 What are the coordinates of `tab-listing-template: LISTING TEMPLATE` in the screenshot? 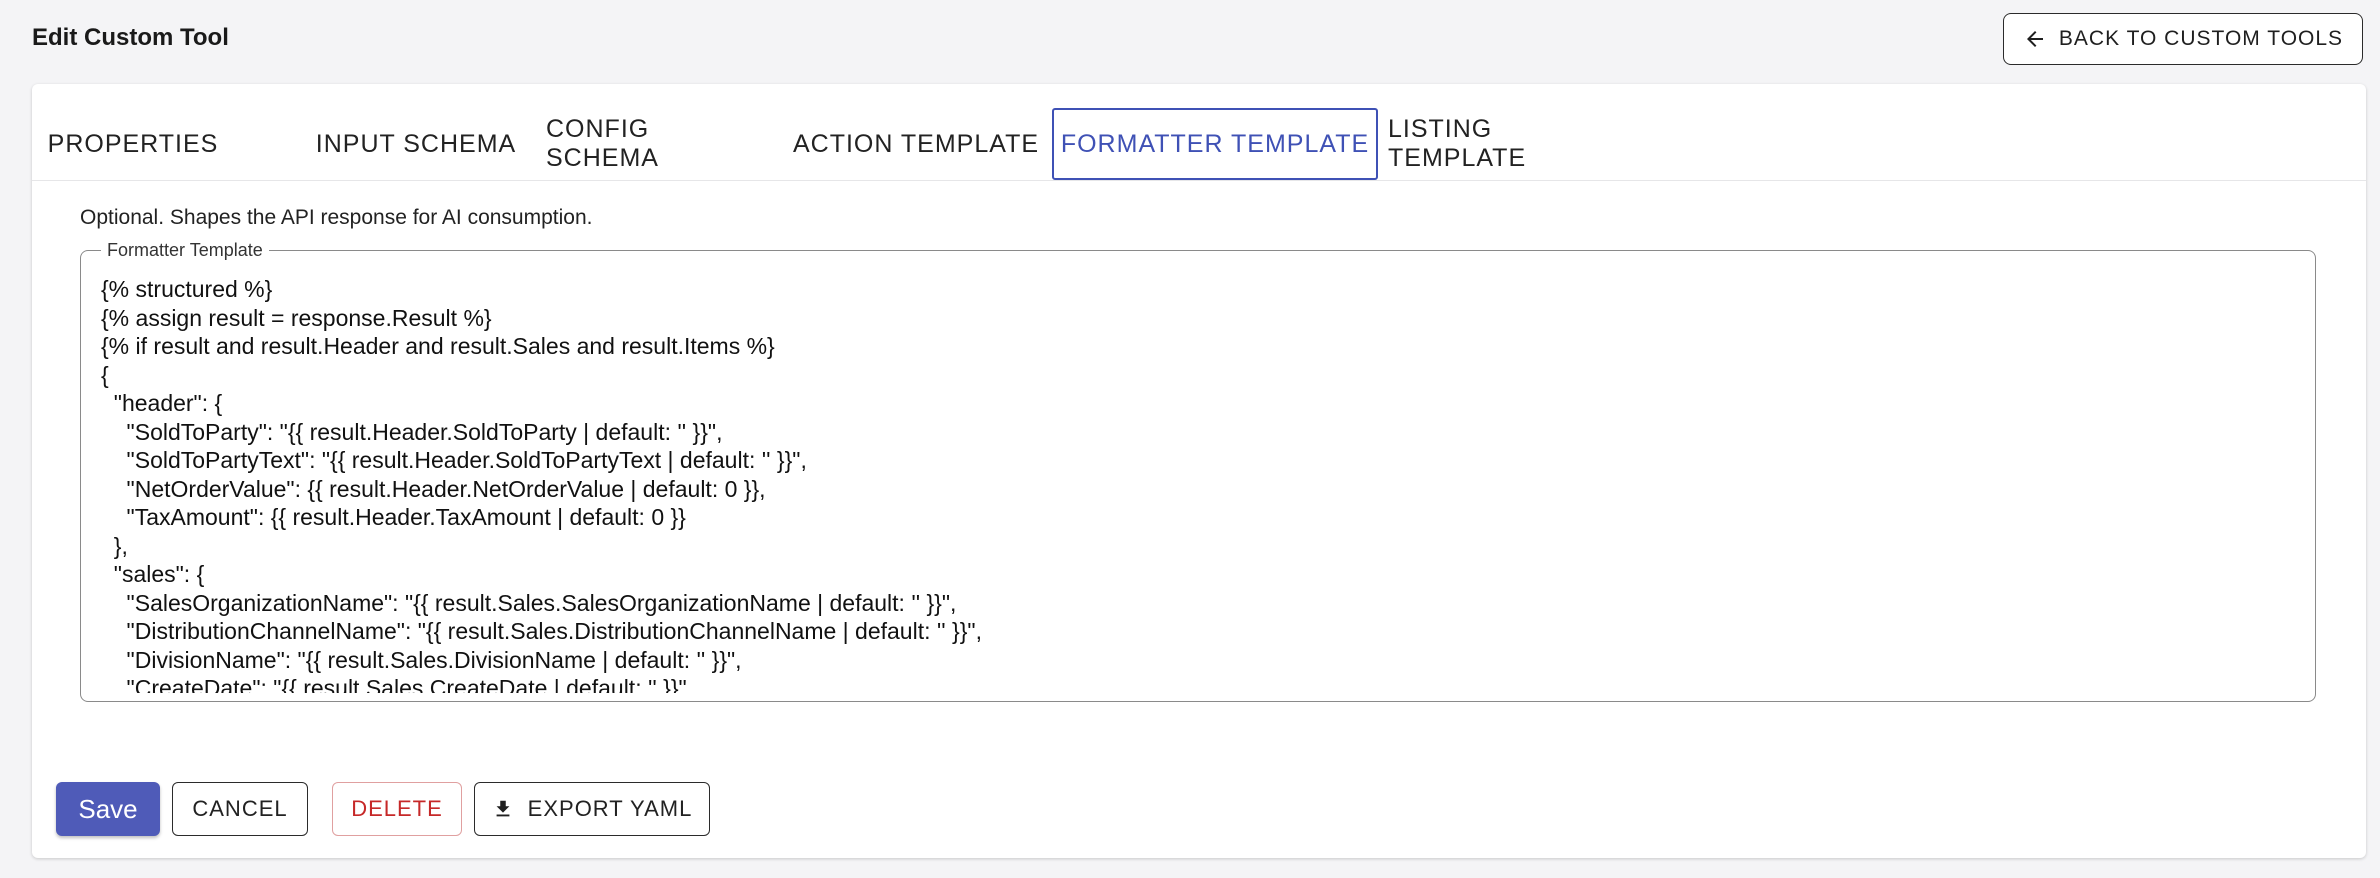 It's located at (1511, 144).